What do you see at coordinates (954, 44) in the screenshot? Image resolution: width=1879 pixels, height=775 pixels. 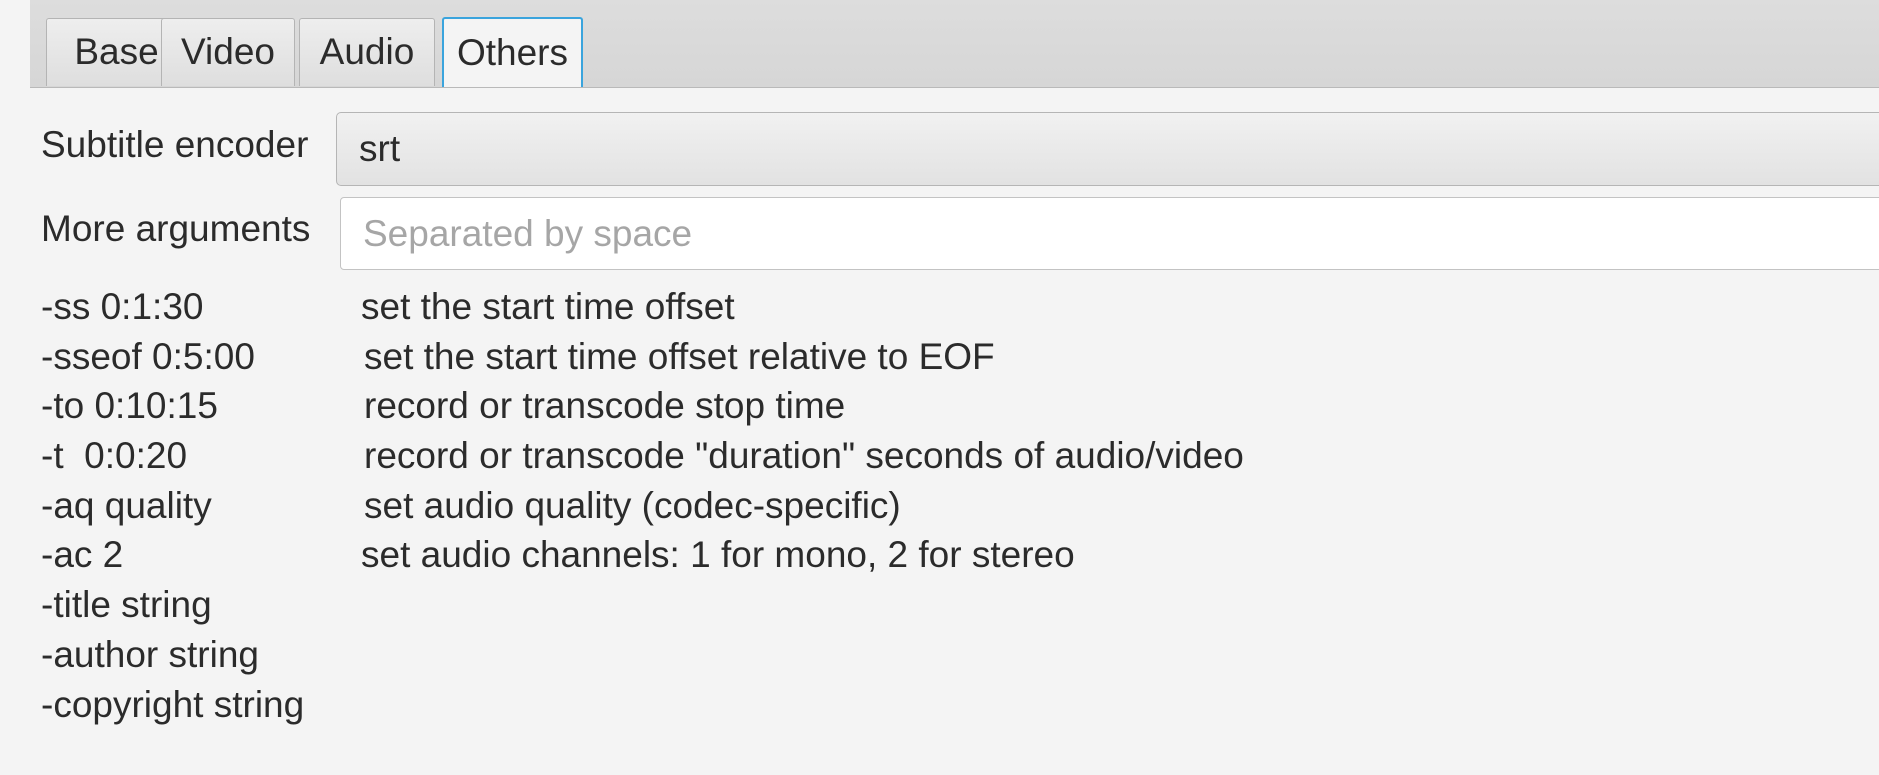 I see `tab-bar: Base Video Audio Others` at bounding box center [954, 44].